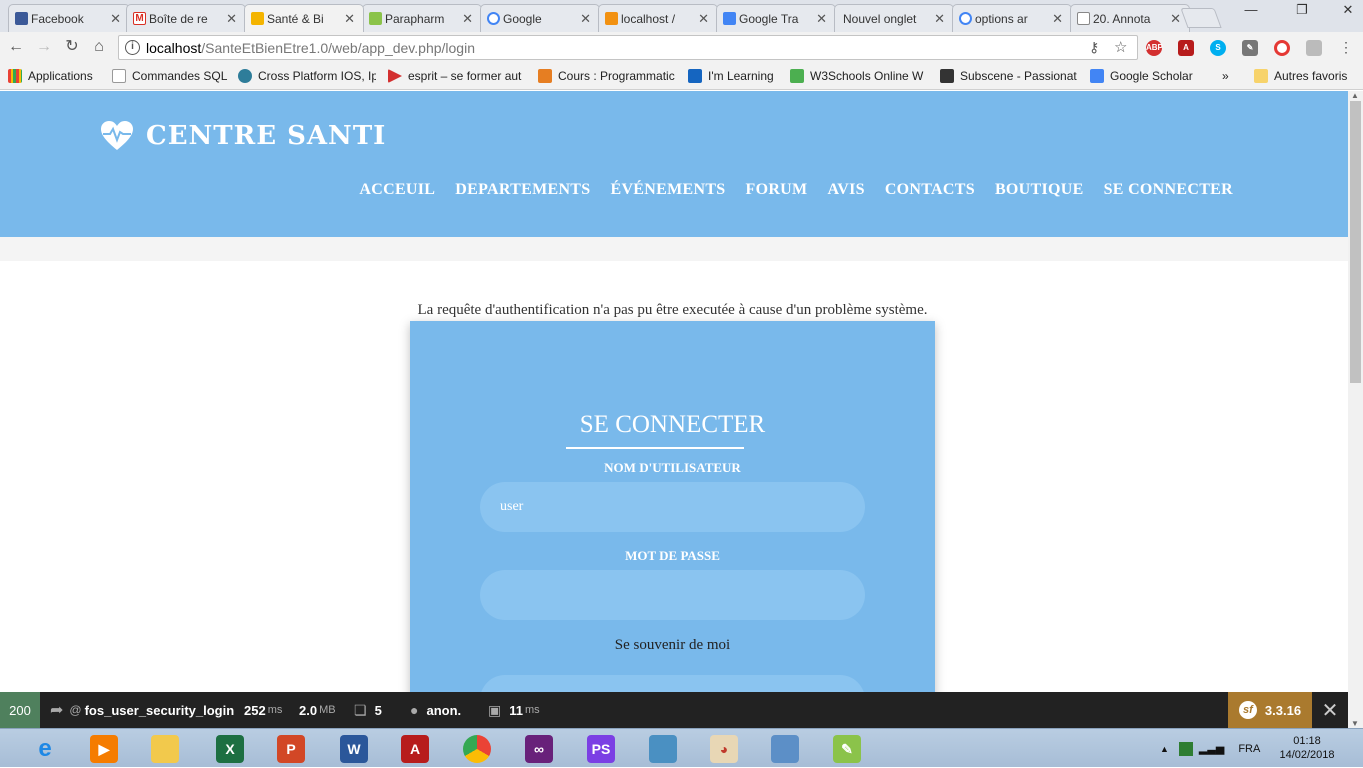  I want to click on bookmark-cours: Cours : Programmatic, so click(614, 76).